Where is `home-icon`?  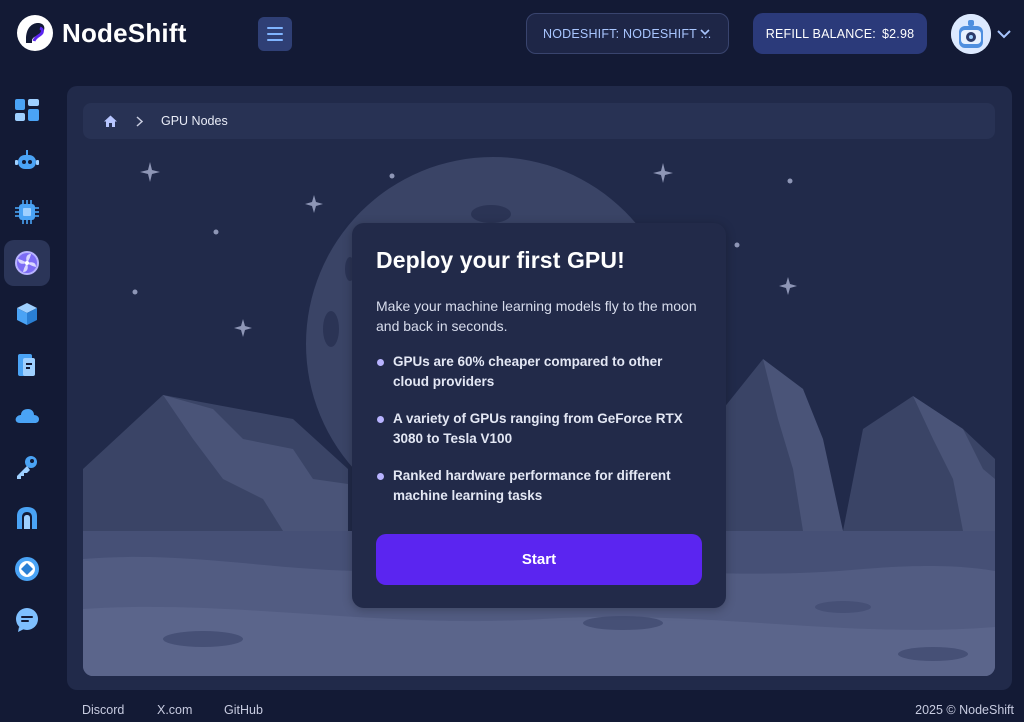
home-icon is located at coordinates (110, 121).